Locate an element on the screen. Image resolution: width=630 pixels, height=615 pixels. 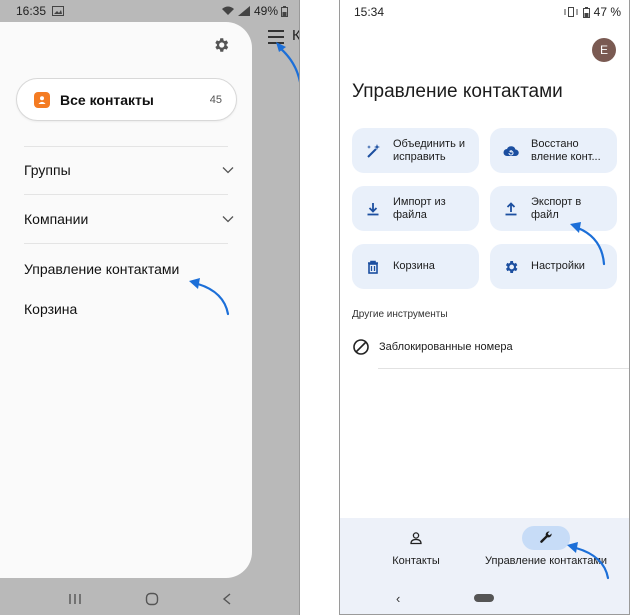
upload-icon is located at coordinates (511, 208).